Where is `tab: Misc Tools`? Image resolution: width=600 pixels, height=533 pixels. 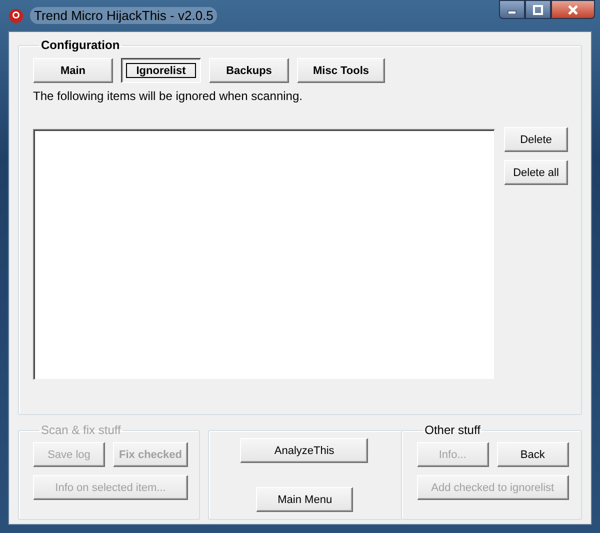 tab: Misc Tools is located at coordinates (341, 70).